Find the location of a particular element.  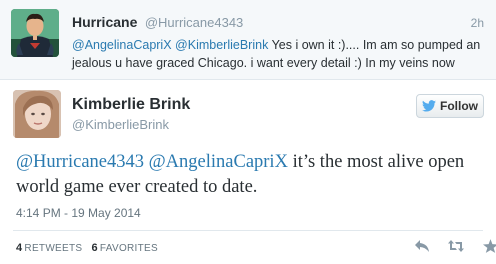

tweet-actions is located at coordinates (454, 246).